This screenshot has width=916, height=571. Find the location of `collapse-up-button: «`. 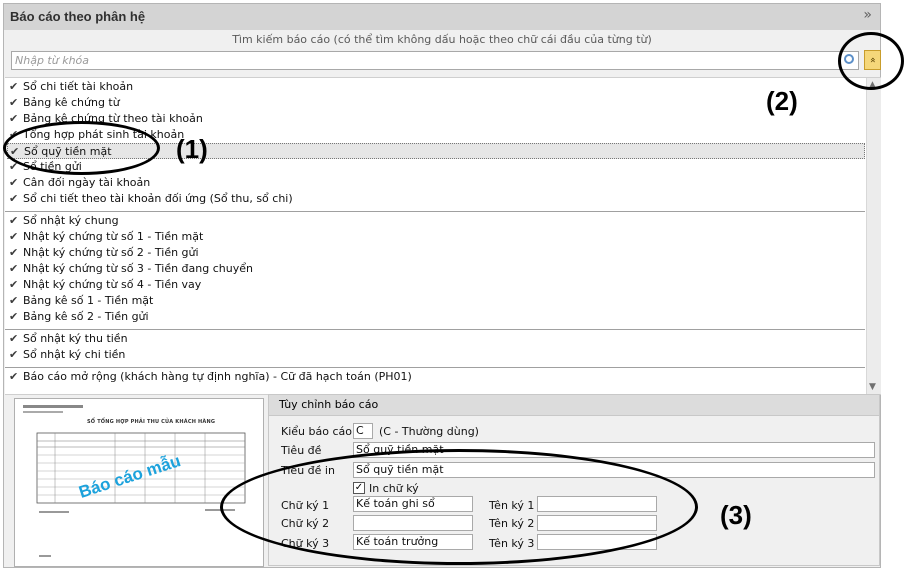

collapse-up-button: « is located at coordinates (872, 60).